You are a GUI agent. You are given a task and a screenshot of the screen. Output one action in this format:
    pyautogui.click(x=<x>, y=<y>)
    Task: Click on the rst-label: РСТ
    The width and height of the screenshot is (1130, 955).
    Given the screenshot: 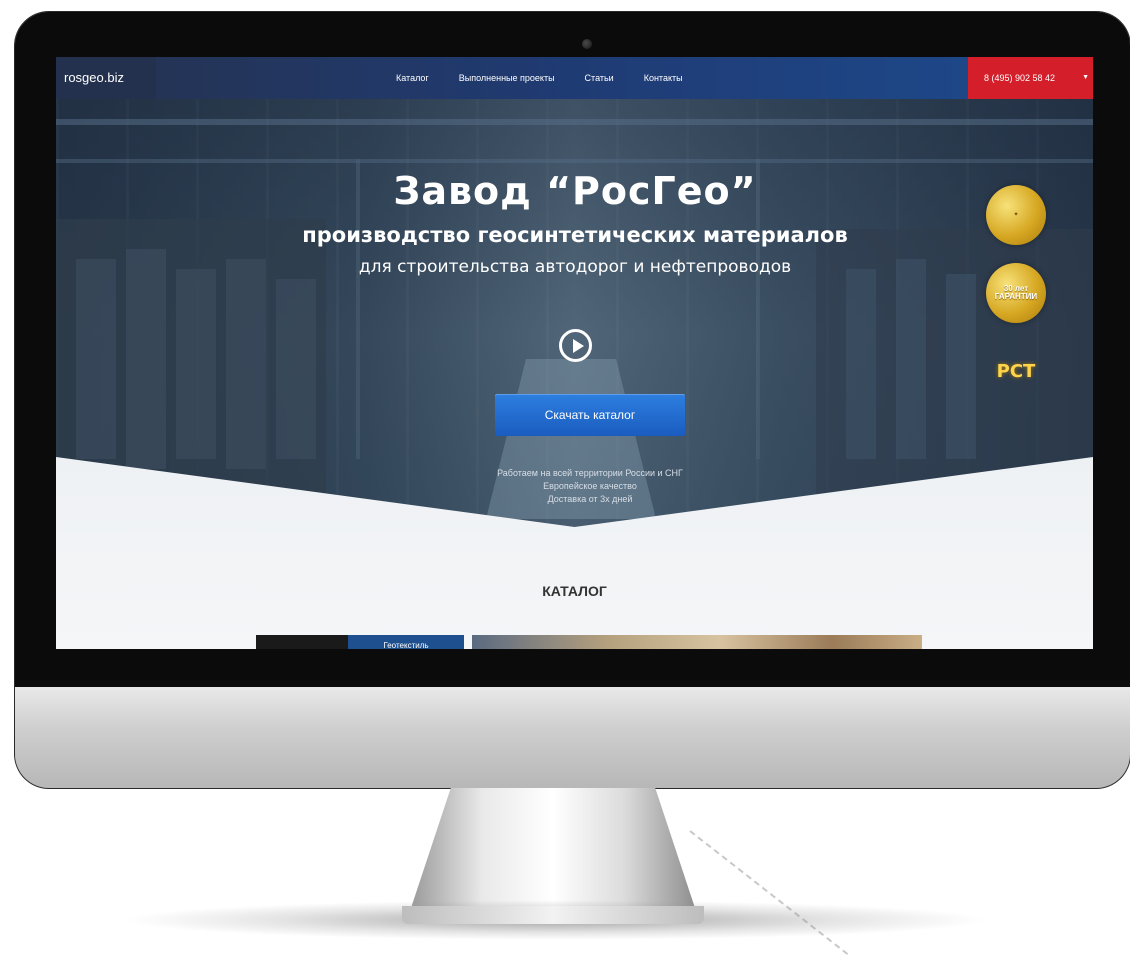 What is the action you would take?
    pyautogui.click(x=1016, y=371)
    